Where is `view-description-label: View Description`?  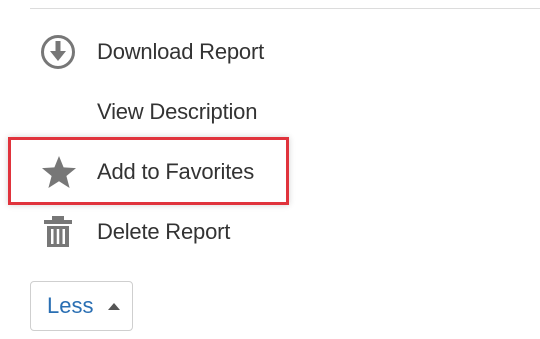
view-description-label: View Description is located at coordinates (177, 111).